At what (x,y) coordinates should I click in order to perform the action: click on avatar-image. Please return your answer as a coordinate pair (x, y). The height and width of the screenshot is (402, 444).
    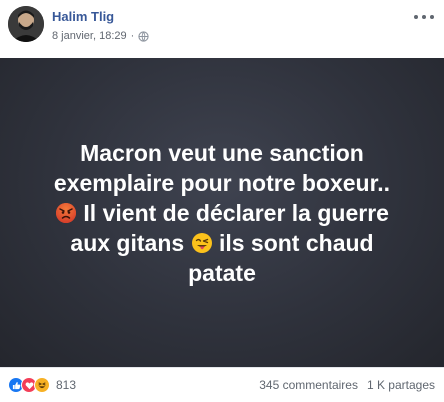
    Looking at the image, I should click on (26, 24).